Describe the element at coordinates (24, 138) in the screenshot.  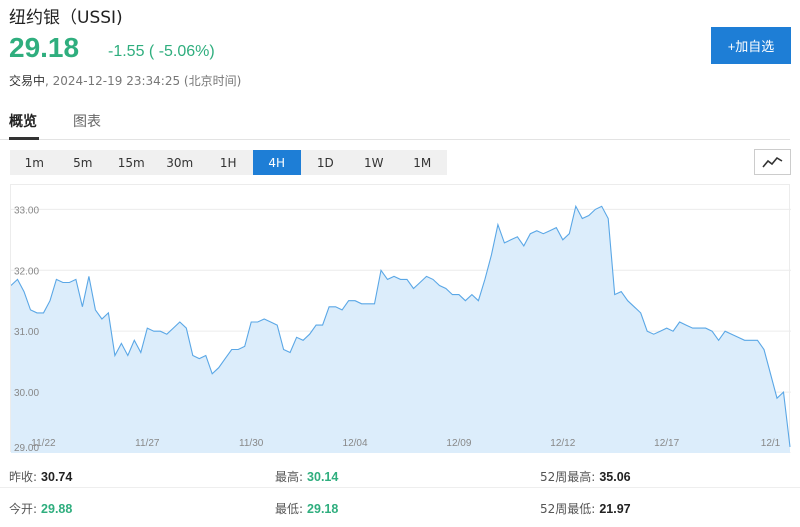
I see `active-tab-indicator` at that location.